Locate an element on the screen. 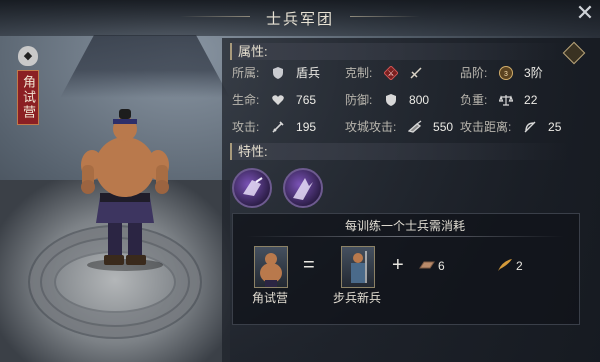  heart-icon is located at coordinates (277, 100).